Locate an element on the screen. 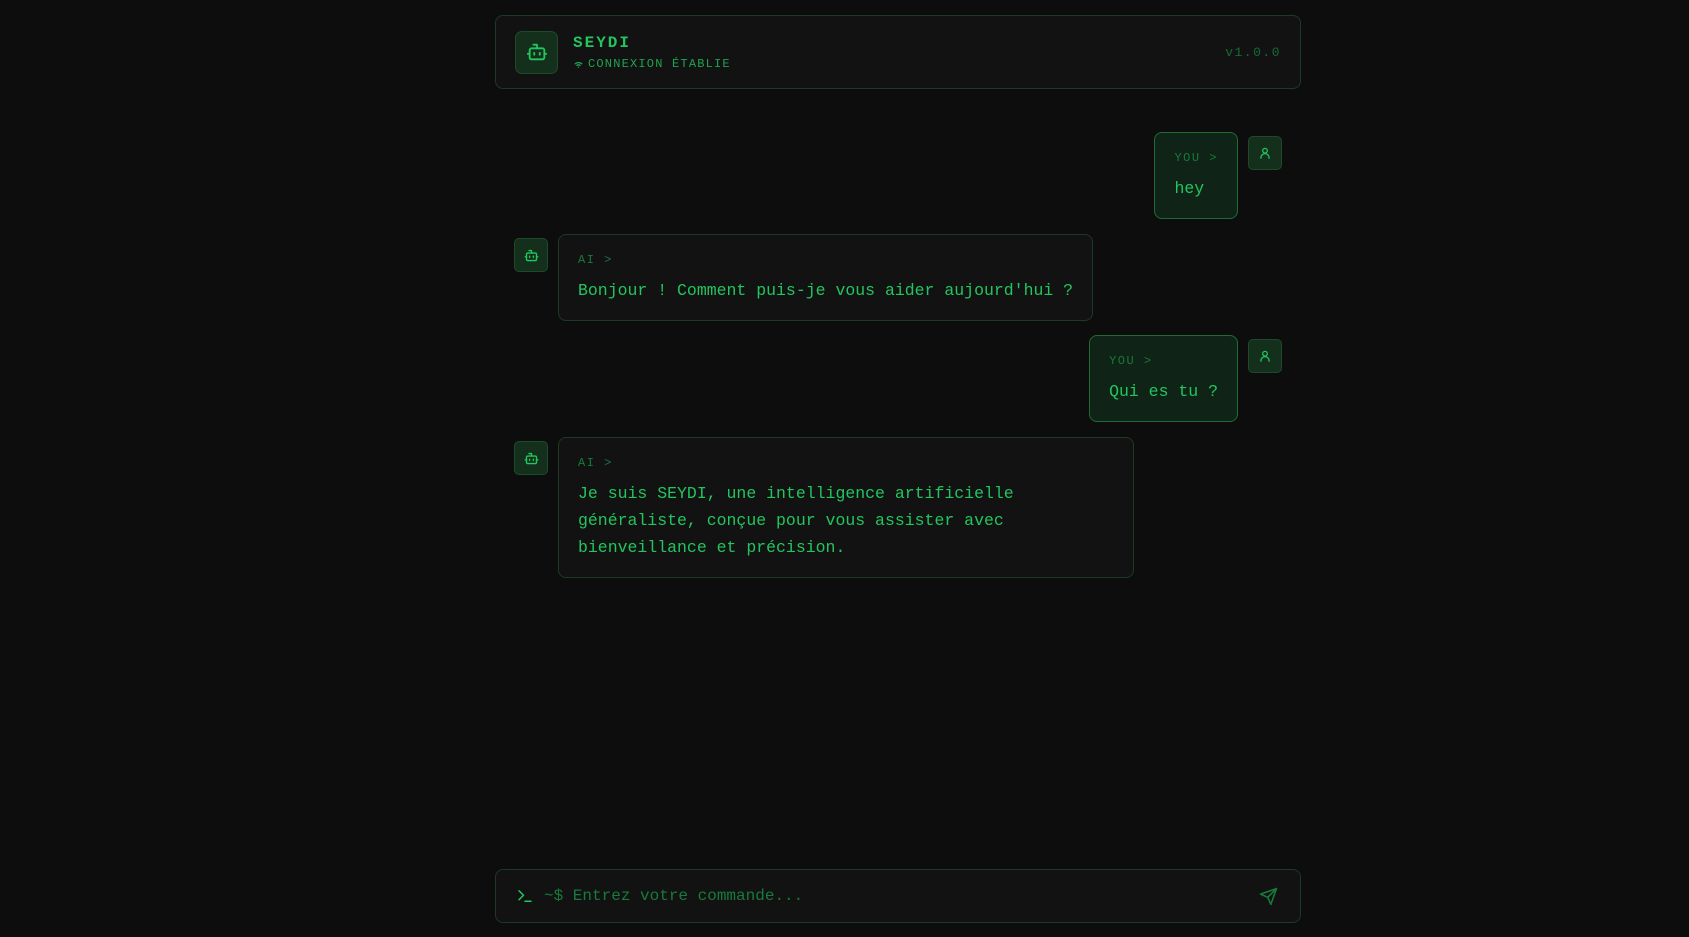 The image size is (1689, 937). terminal-icon is located at coordinates (525, 896).